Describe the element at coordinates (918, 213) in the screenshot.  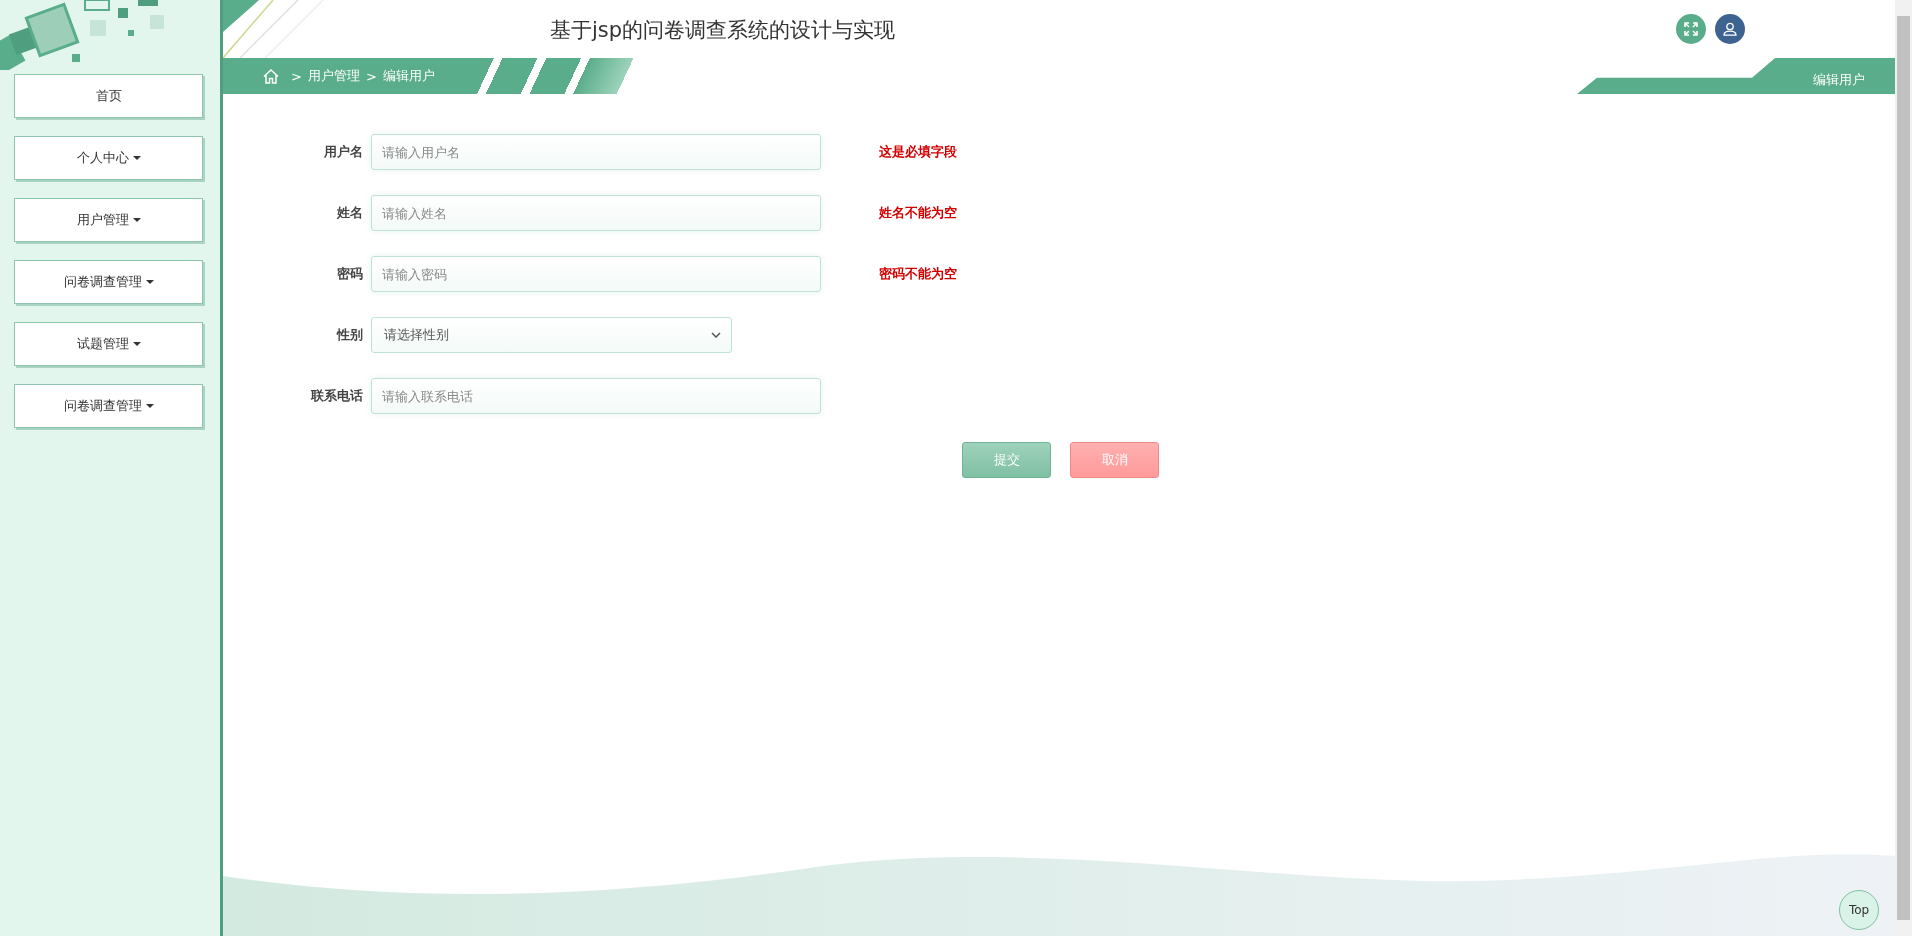
I see `error-message: 姓名不能为空` at that location.